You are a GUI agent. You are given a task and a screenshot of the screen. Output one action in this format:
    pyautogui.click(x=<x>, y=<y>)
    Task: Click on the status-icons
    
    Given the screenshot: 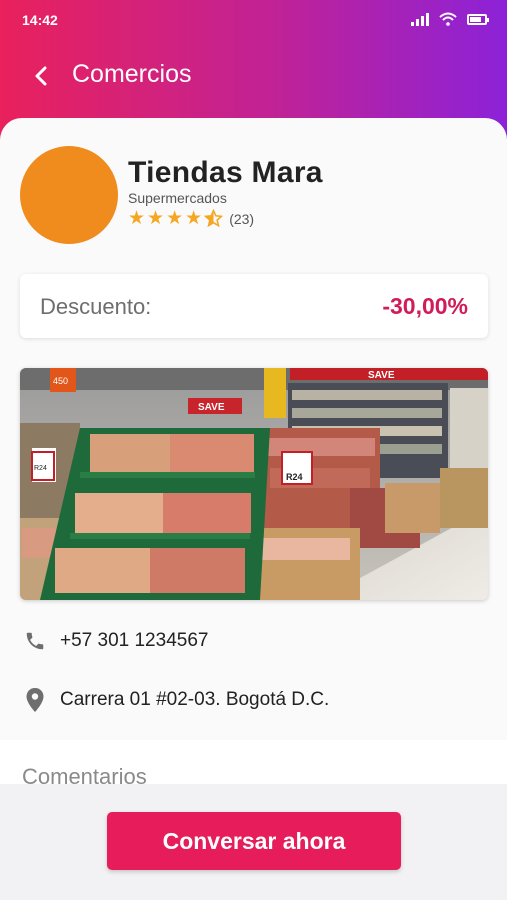 What is the action you would take?
    pyautogui.click(x=450, y=19)
    